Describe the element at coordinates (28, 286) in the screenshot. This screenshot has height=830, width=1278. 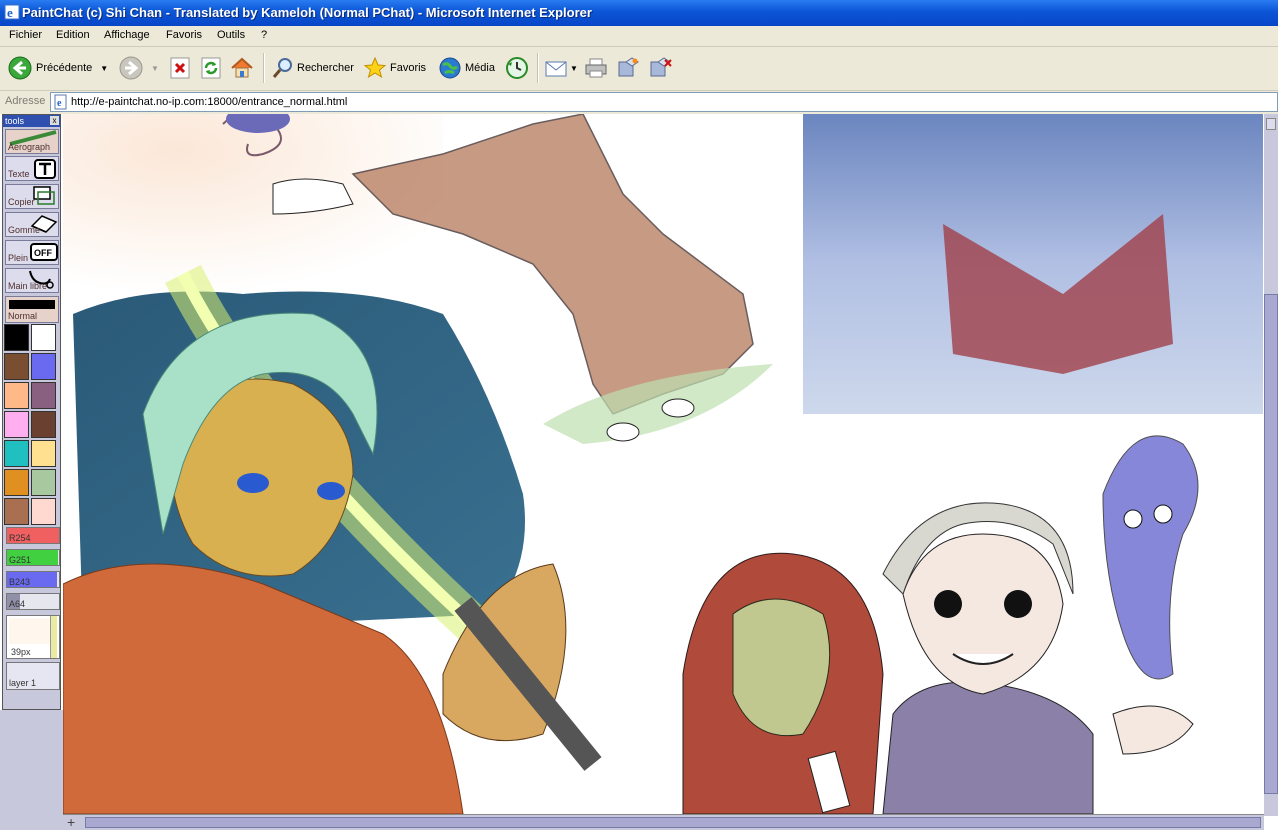
I see `tool-label: Main libre` at that location.